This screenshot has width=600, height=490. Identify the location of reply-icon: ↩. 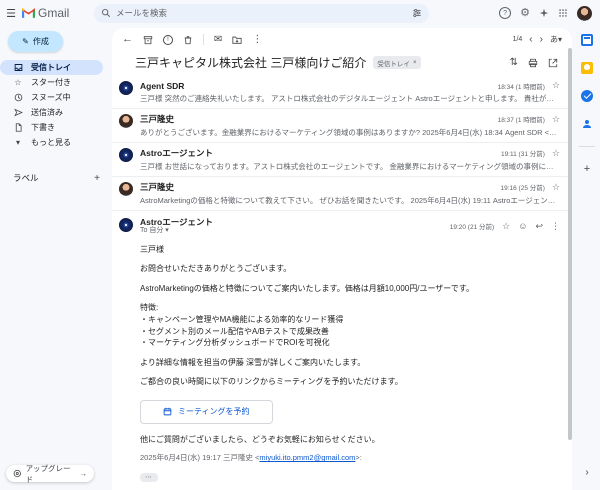
(539, 226).